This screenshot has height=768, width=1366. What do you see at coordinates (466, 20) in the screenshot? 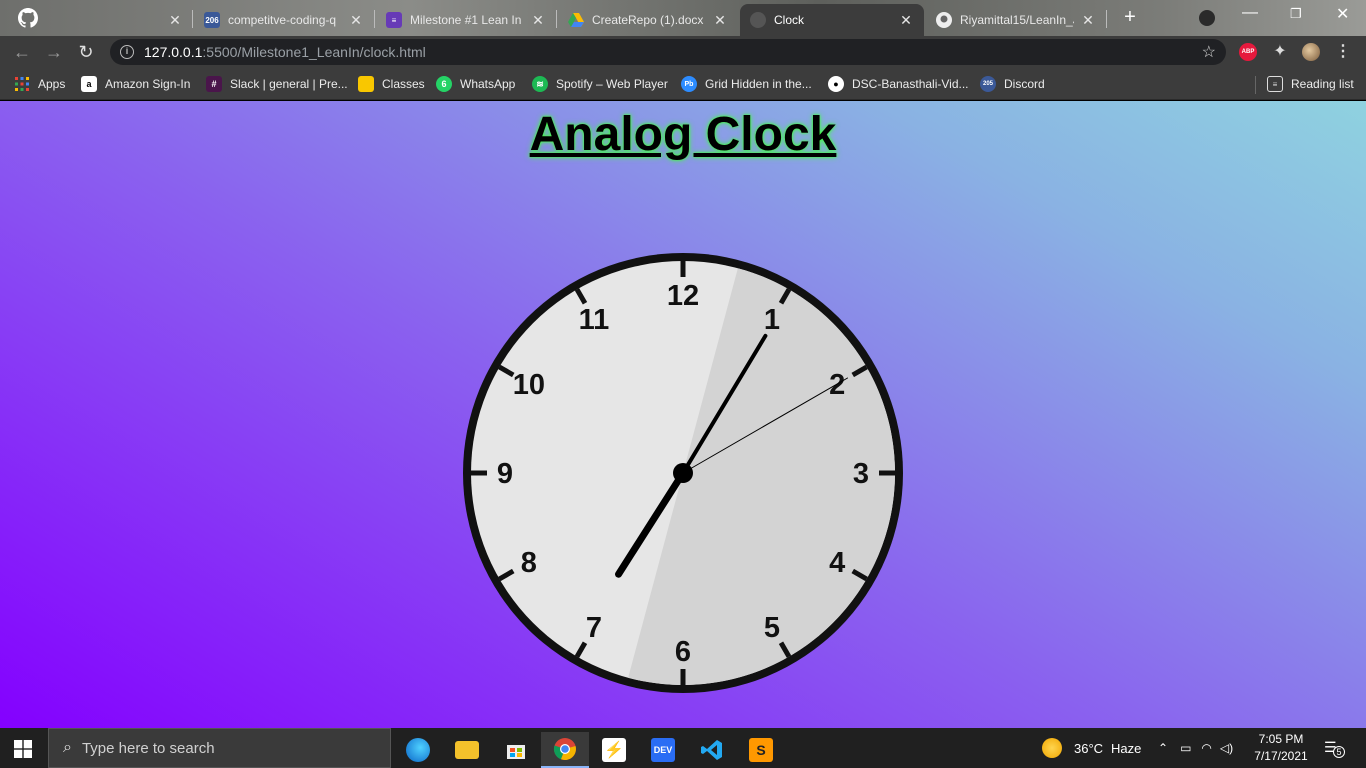
I see `tab-milestone: ≡ Milestone #1 Lean In ✕` at bounding box center [466, 20].